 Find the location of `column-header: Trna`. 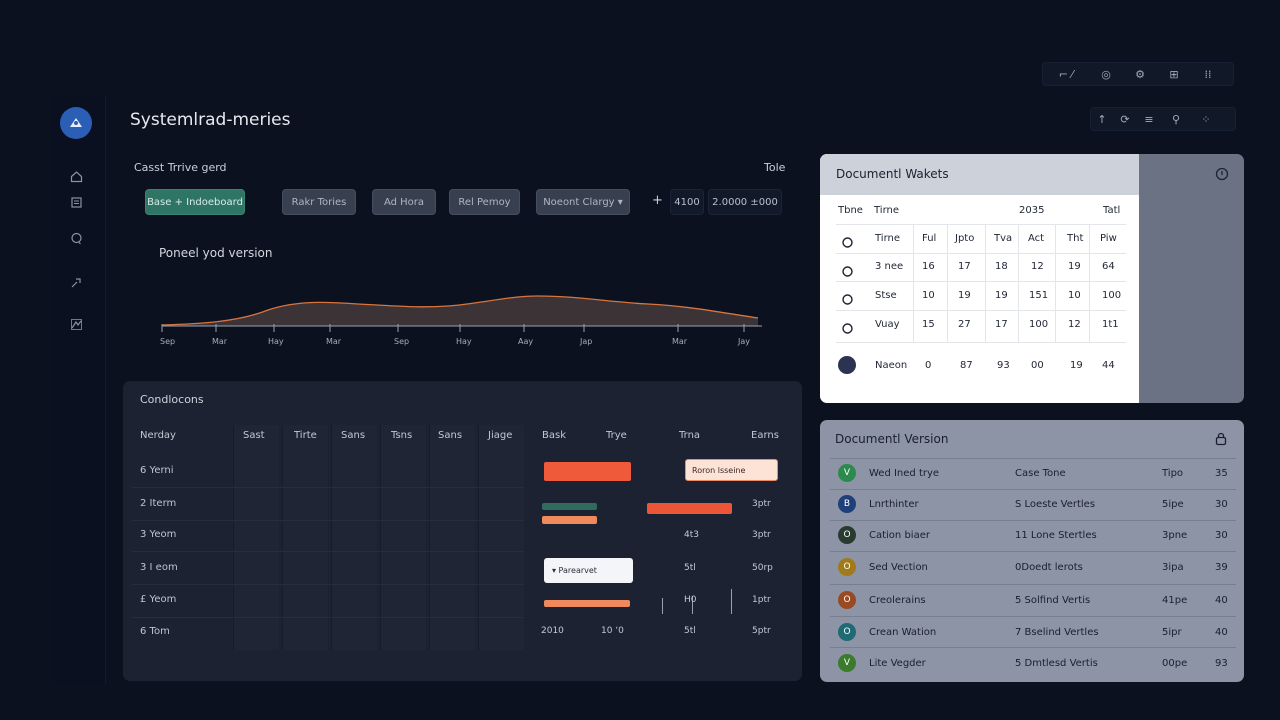

column-header: Trna is located at coordinates (689, 435).